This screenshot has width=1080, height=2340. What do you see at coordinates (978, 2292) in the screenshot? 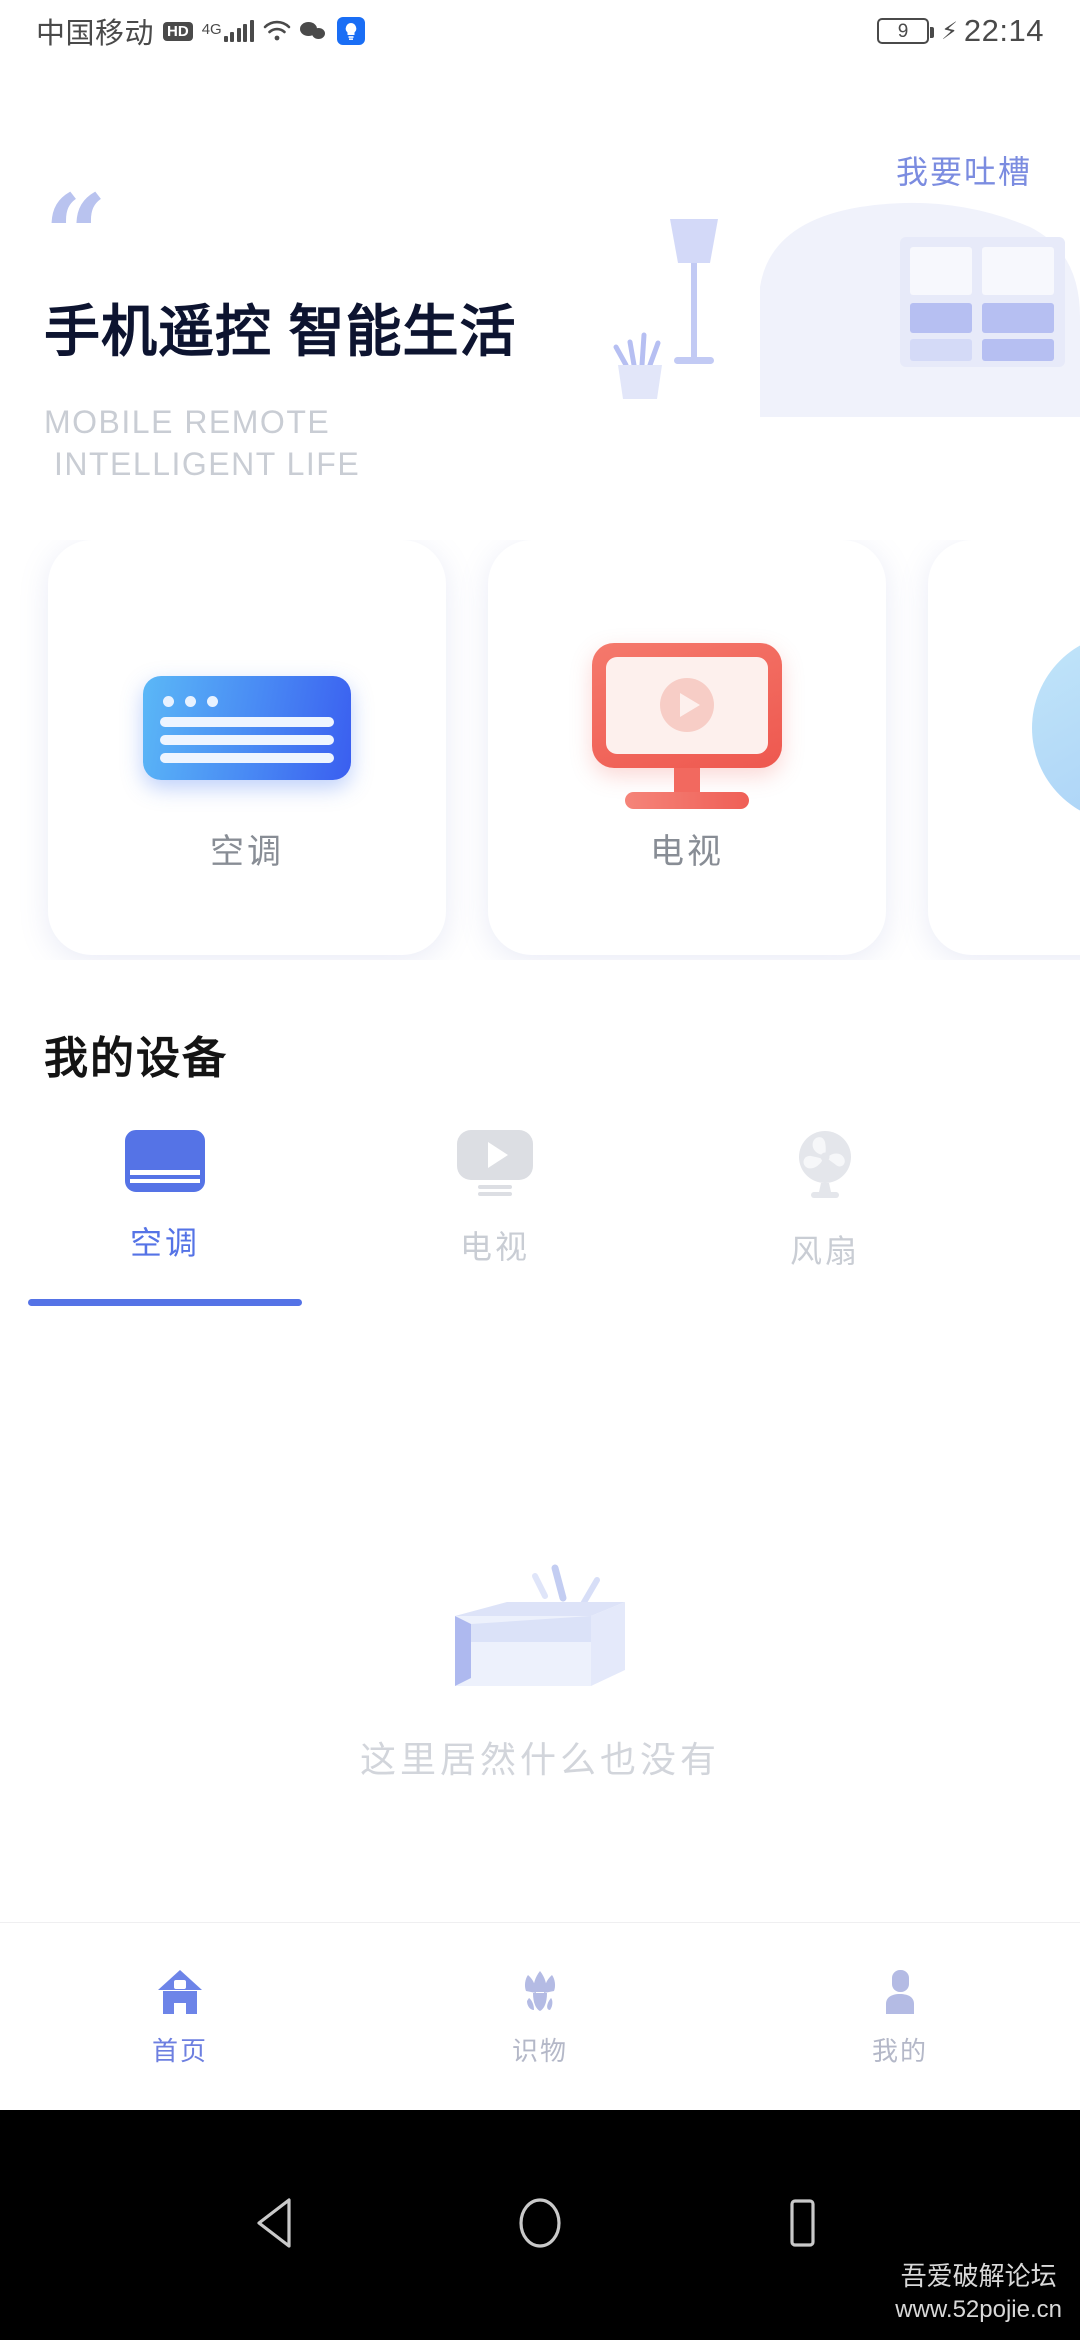
I see `watermark: 吾爱破解论坛 www.52pojie.cn` at bounding box center [978, 2292].